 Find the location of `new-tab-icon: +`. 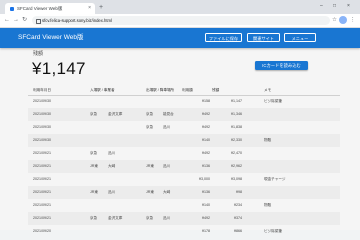

new-tab-icon: + is located at coordinates (101, 7).